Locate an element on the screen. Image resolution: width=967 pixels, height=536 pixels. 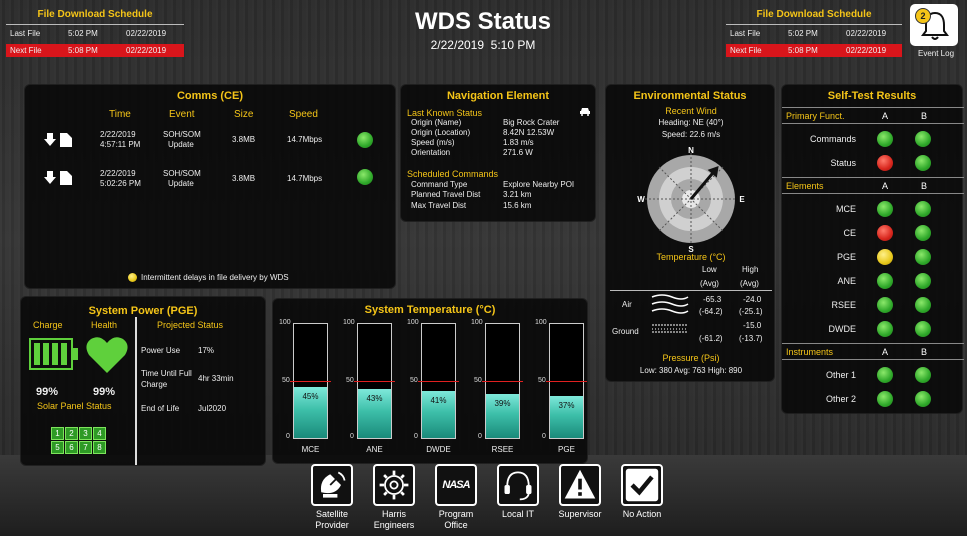
comms-time: 5:02:26 PM is located at coordinates (120, 183).